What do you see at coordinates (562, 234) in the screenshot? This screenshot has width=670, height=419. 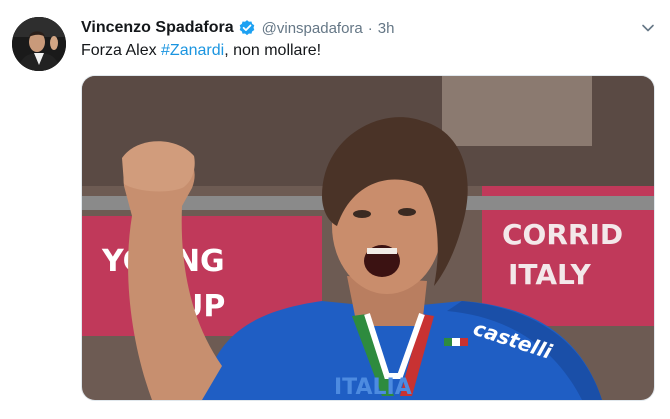 I see `banner-right-line1: CORRID` at bounding box center [562, 234].